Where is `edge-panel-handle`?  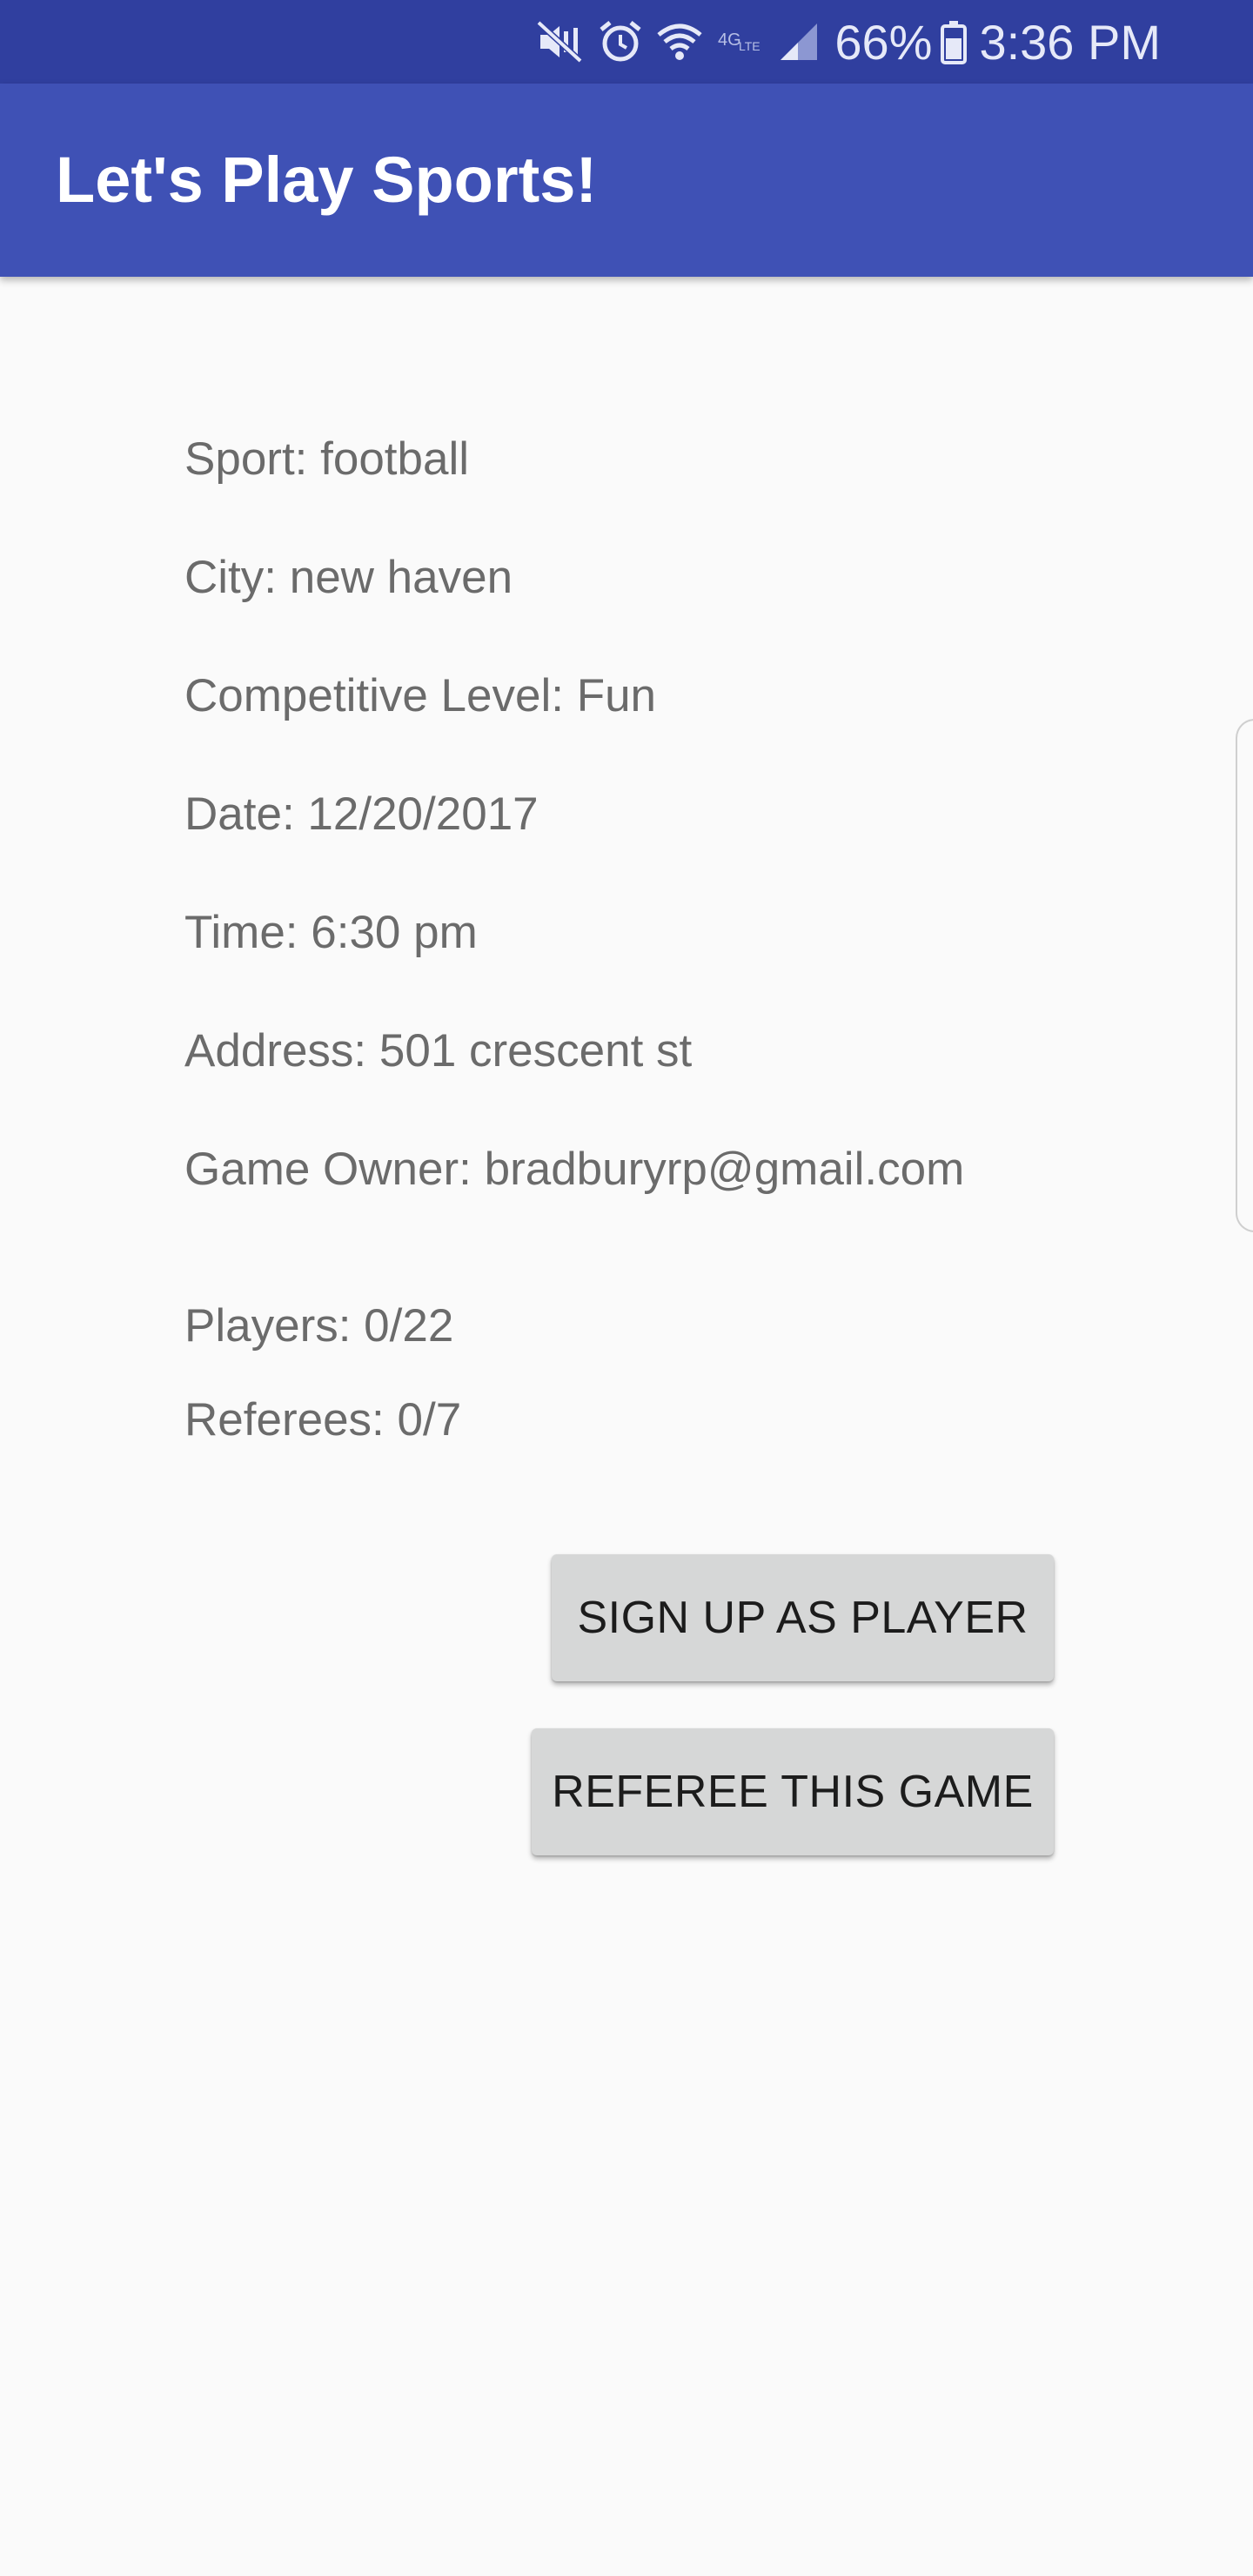
edge-panel-handle is located at coordinates (1244, 975).